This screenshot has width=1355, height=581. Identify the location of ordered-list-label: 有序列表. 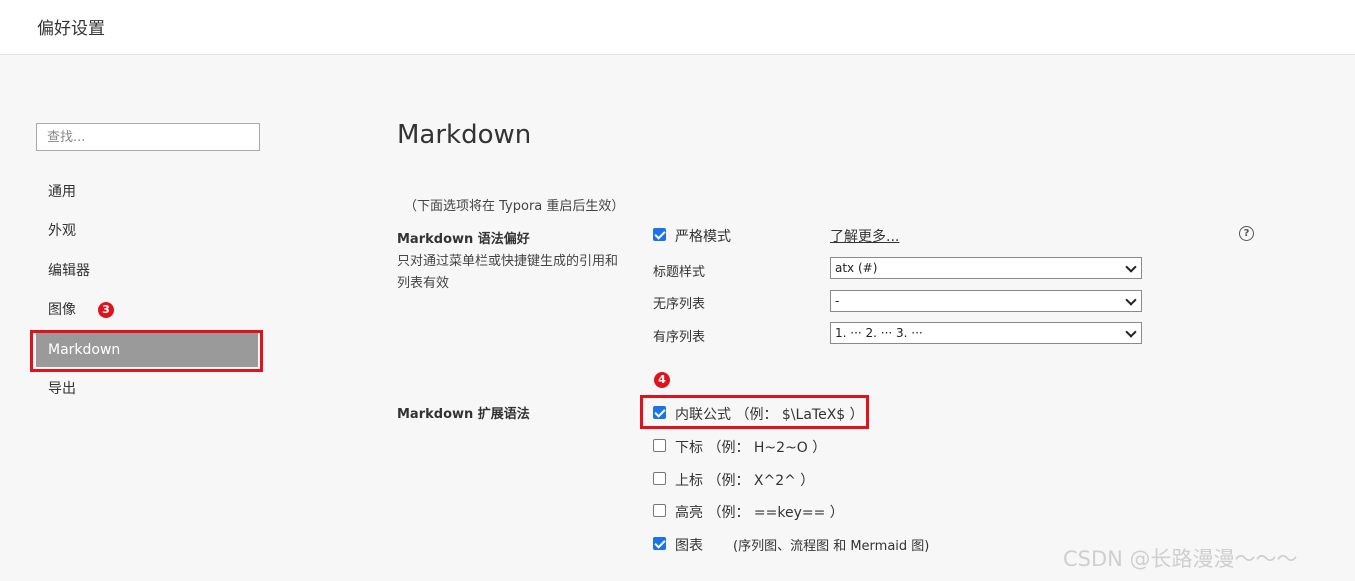
(679, 337).